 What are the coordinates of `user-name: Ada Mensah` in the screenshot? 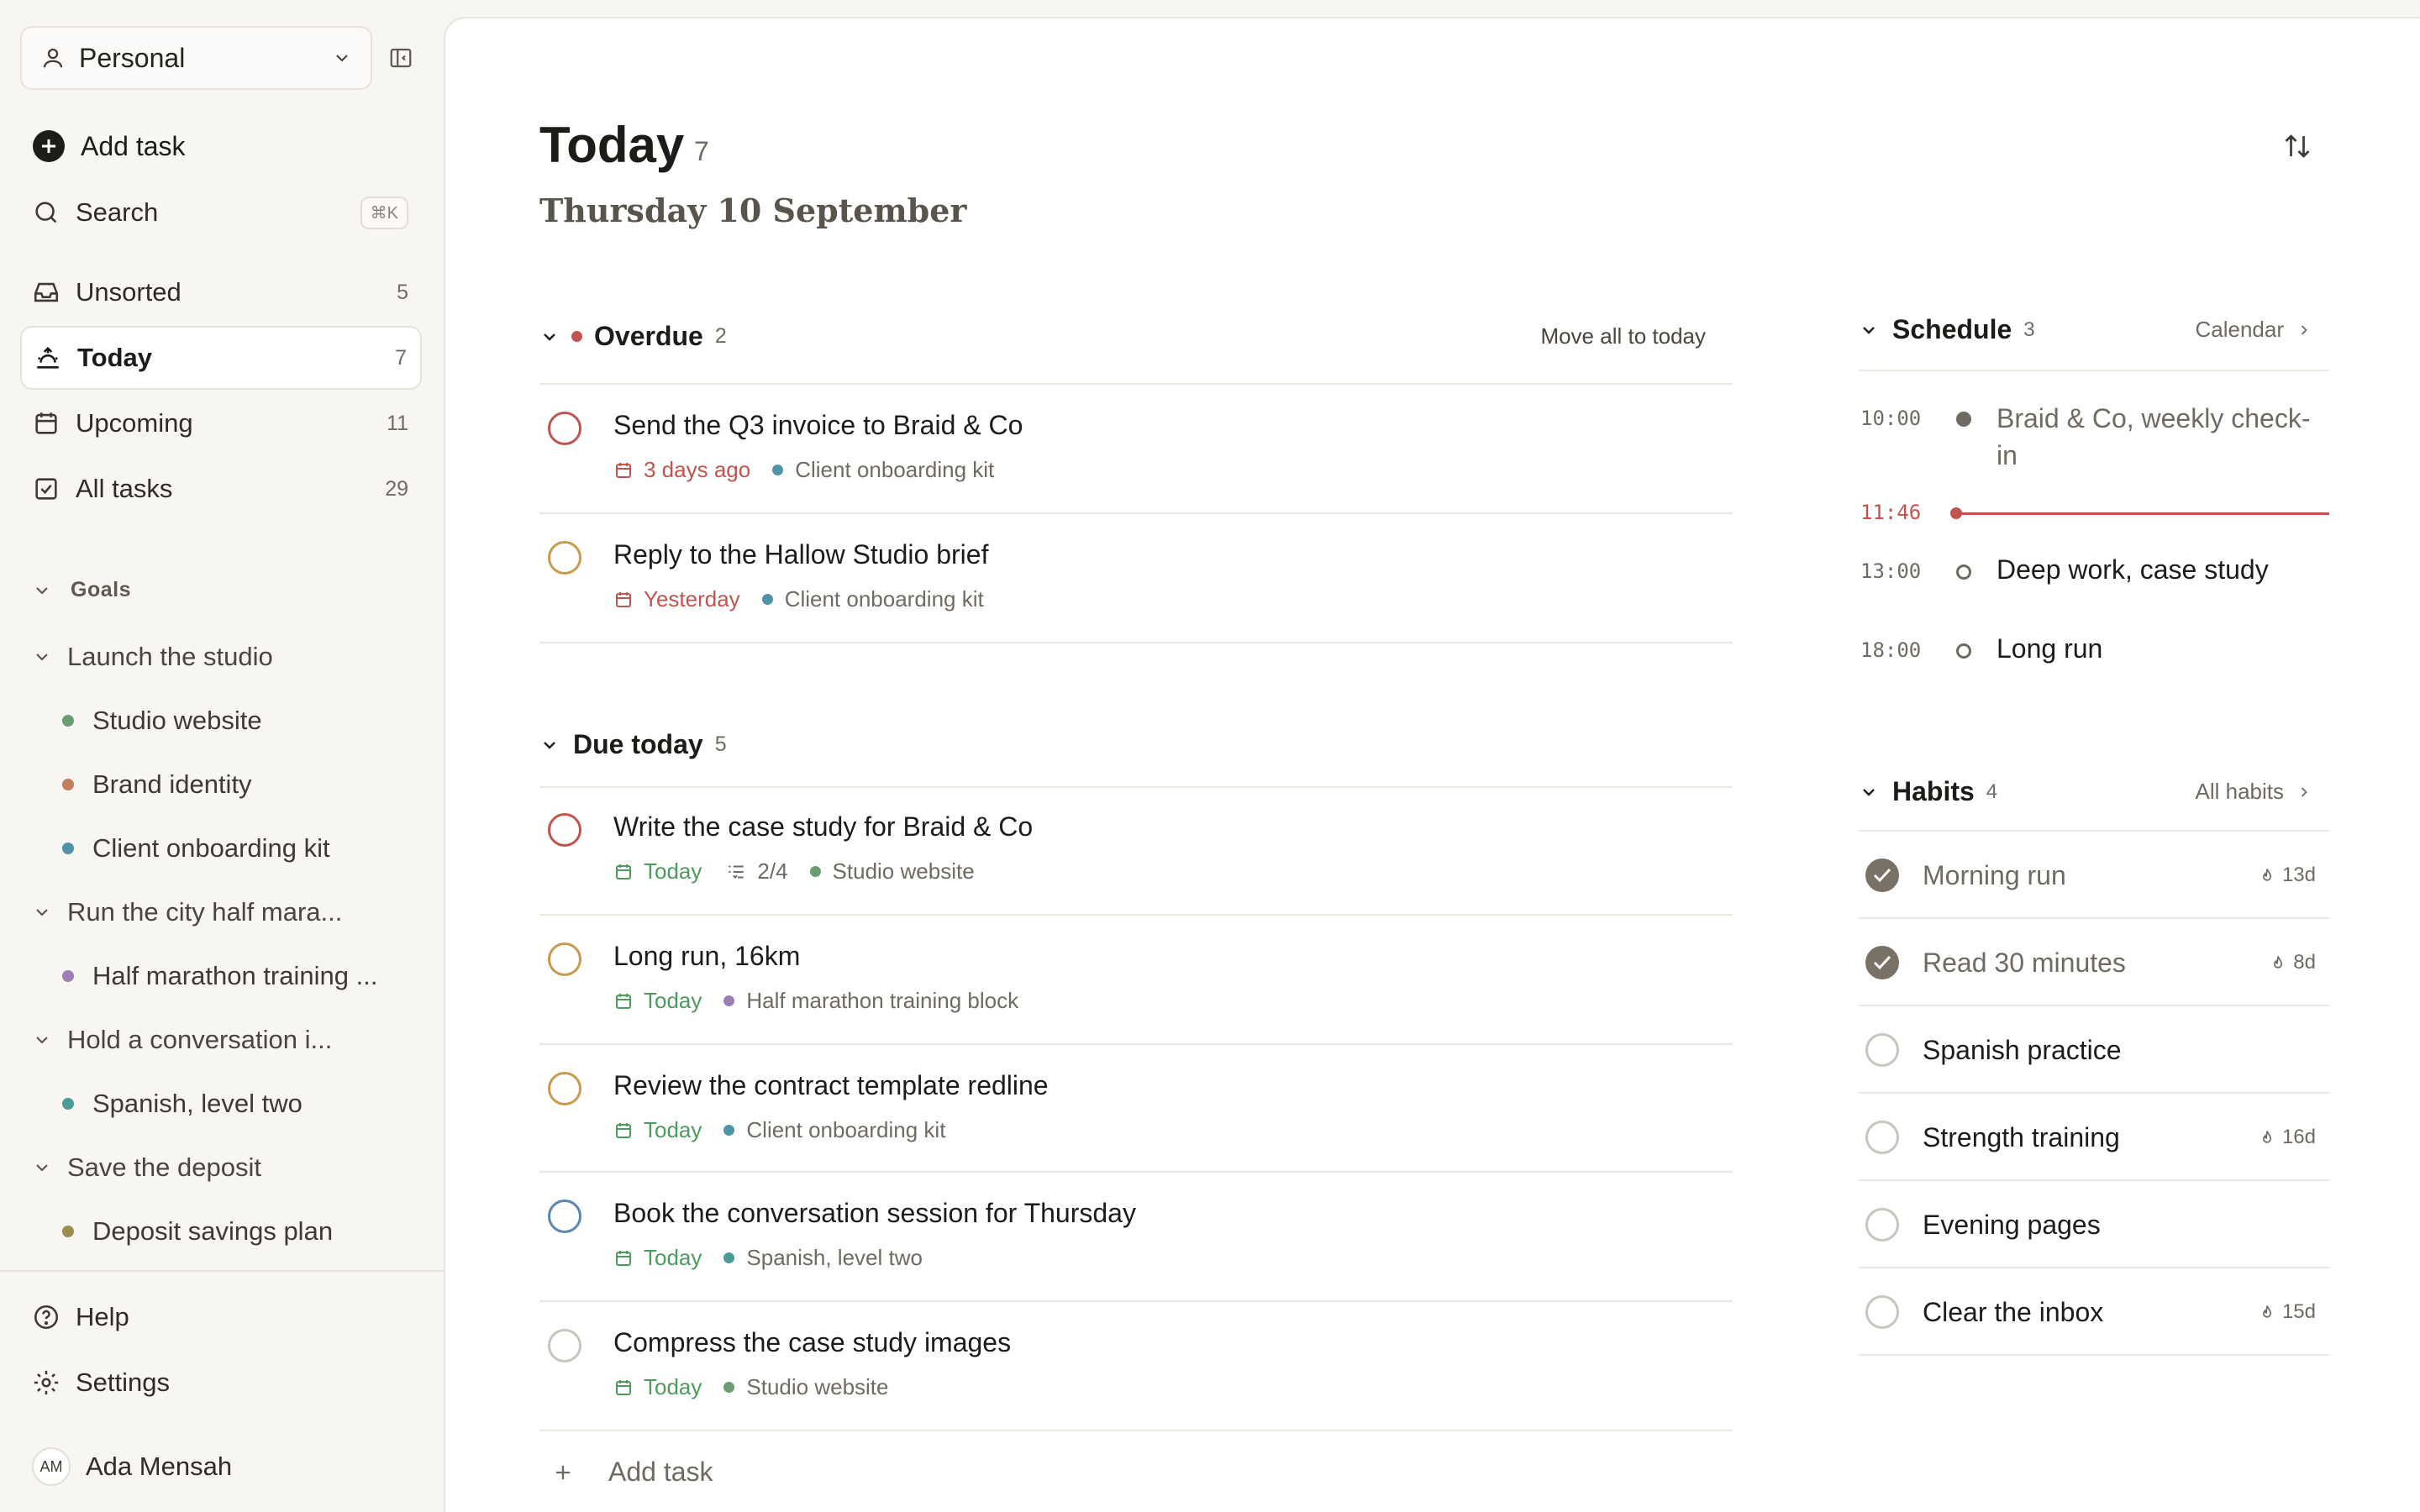 It's located at (159, 1466).